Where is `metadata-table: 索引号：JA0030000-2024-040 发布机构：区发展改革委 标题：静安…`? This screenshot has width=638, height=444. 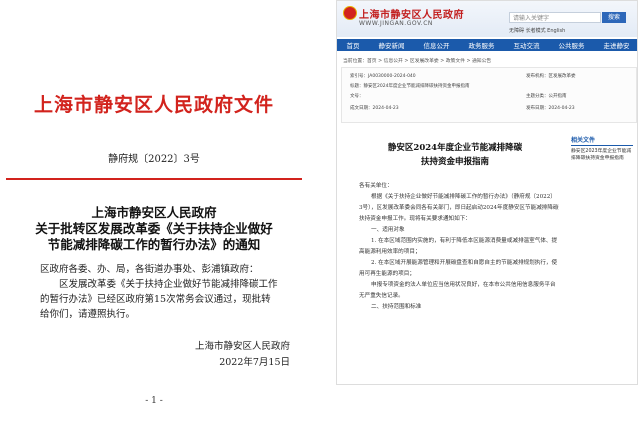
metadata-table: 索引号：JA0030000-2024-040 发布机构：区发展改革委 标题：静安… is located at coordinates (489, 95).